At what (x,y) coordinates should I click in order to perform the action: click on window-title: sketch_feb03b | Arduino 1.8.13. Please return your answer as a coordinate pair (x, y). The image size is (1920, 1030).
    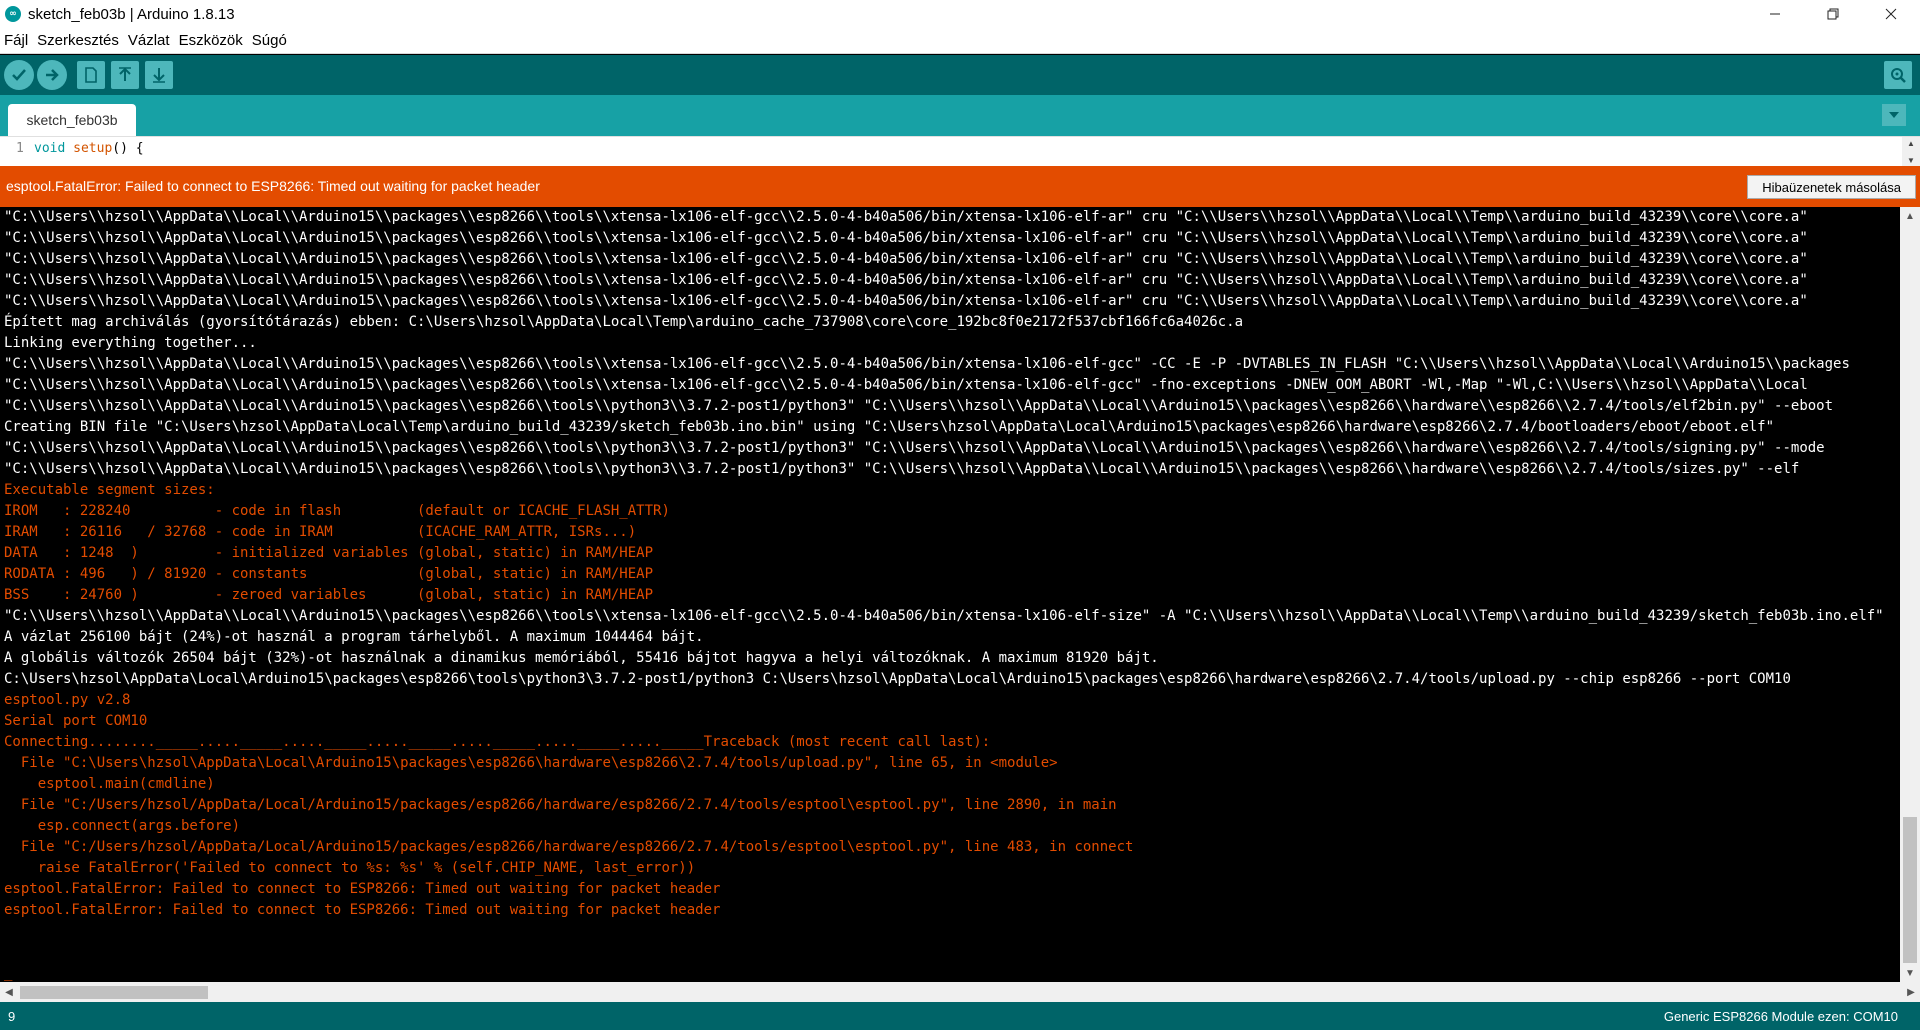
    Looking at the image, I should click on (131, 14).